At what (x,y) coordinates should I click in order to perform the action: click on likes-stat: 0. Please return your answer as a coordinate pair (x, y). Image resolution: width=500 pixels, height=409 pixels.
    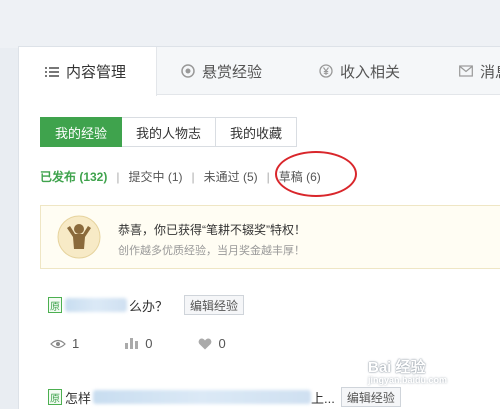
    Looking at the image, I should click on (212, 343).